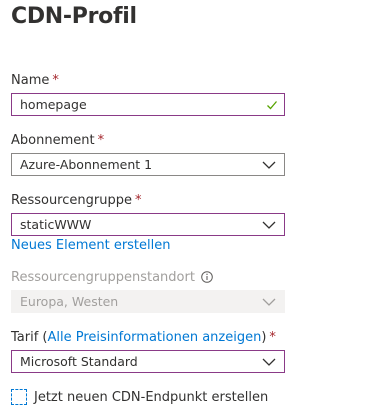  I want to click on create-resource-group-link: Neues Element erstellen, so click(91, 245).